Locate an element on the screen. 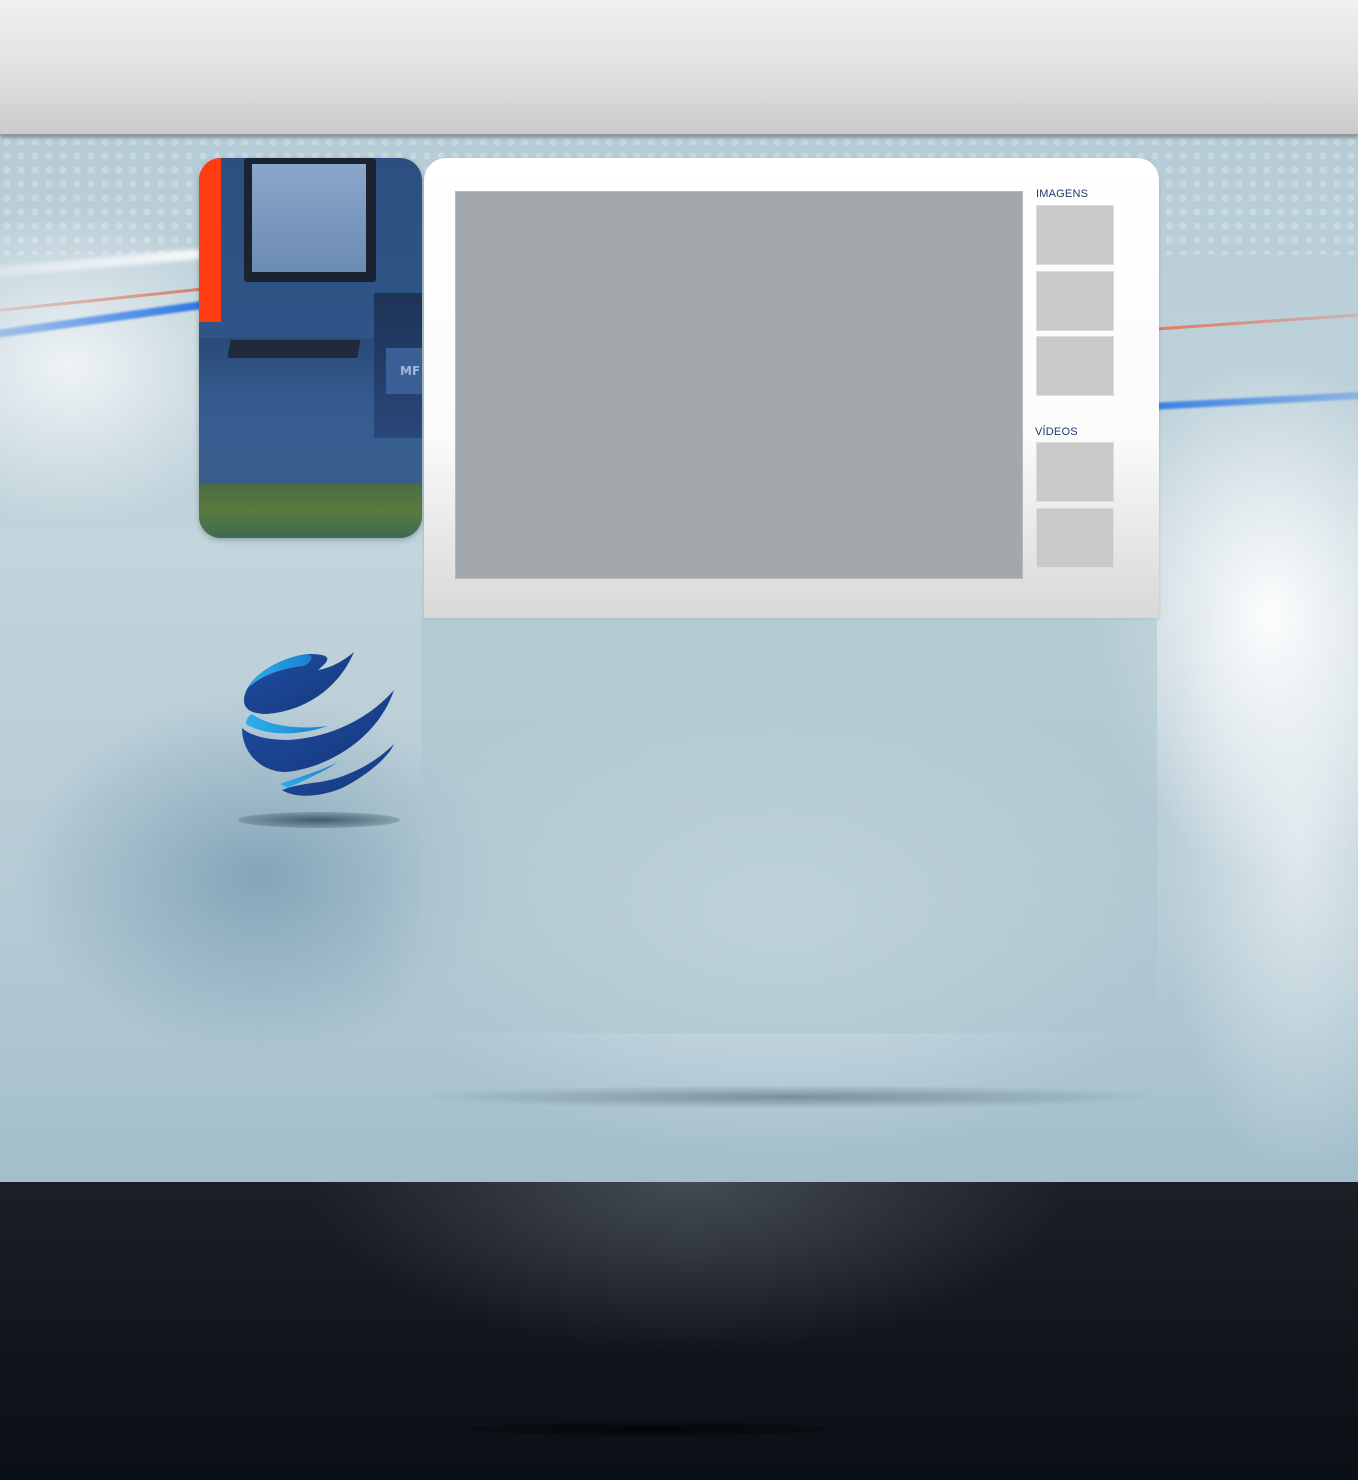 Image resolution: width=1358 pixels, height=1480 pixels. photo-monitor-screen is located at coordinates (309, 218).